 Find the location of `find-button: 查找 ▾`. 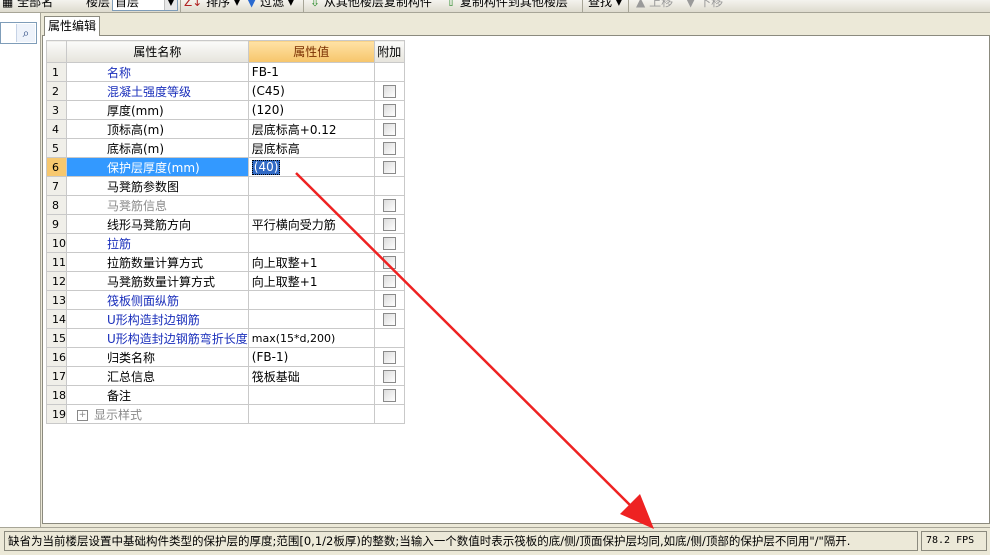

find-button: 查找 ▾ is located at coordinates (605, 5).